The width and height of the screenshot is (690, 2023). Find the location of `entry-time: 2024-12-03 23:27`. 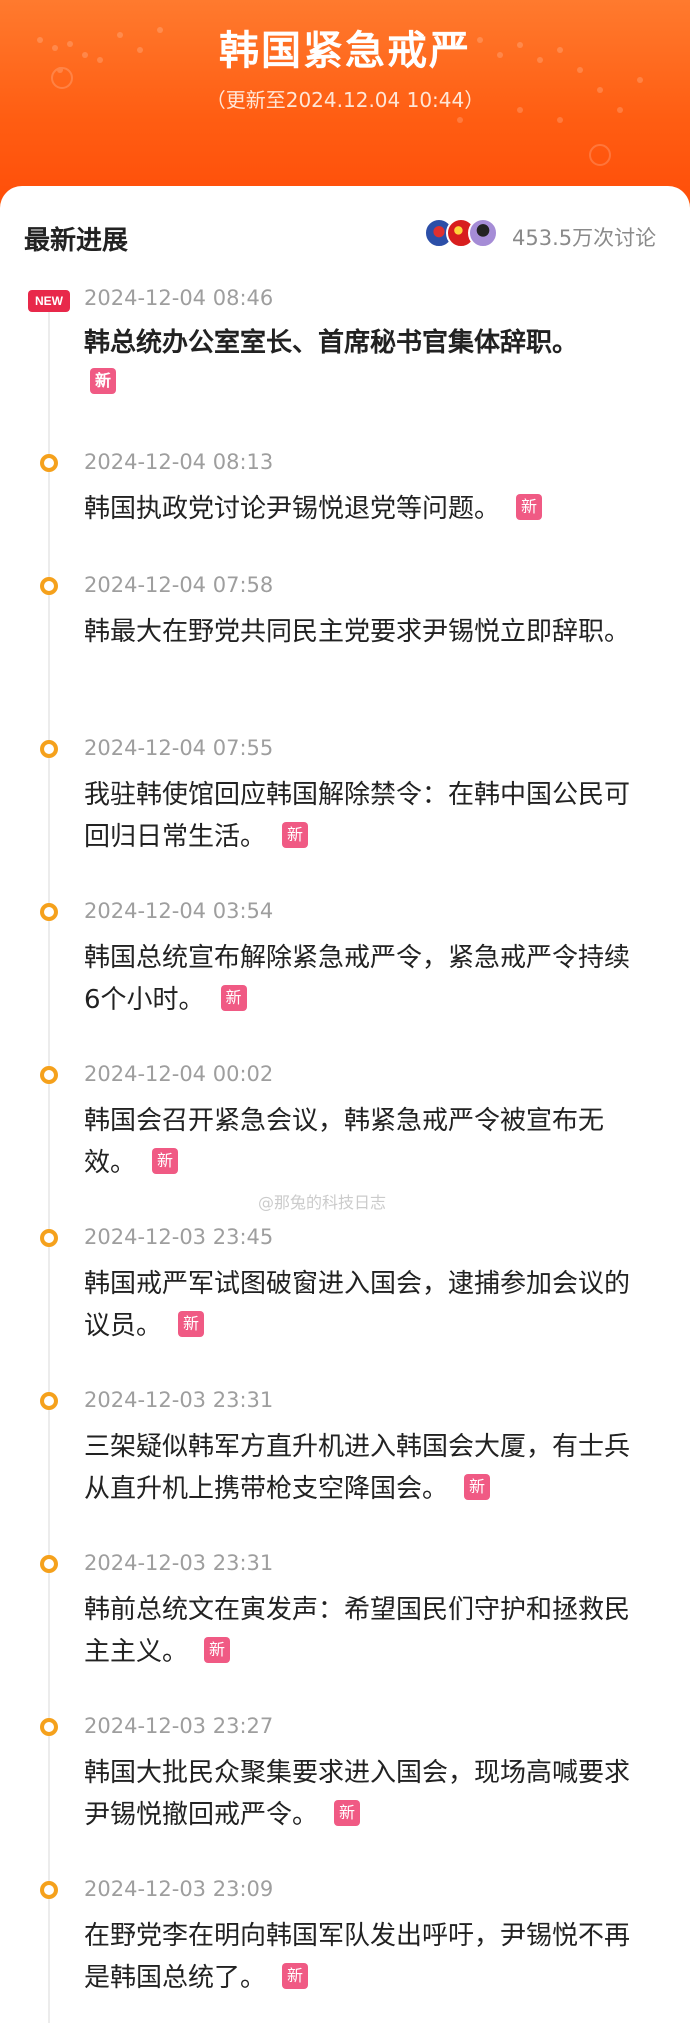

entry-time: 2024-12-03 23:27 is located at coordinates (179, 1726).